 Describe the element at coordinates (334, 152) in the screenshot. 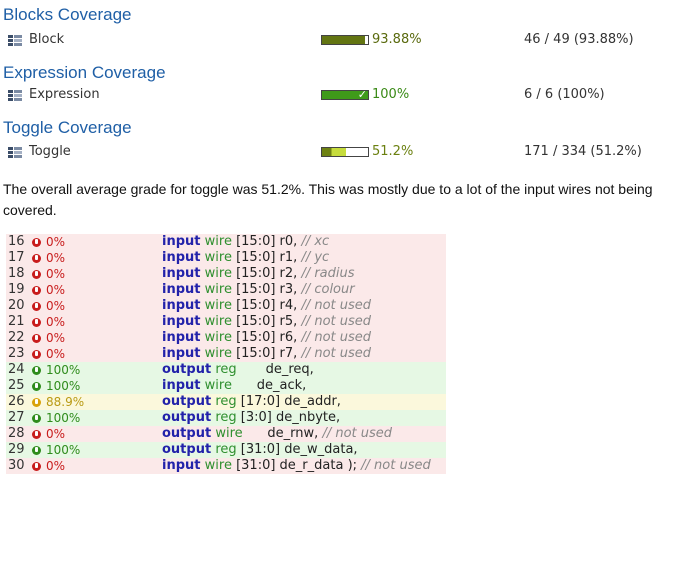

I see `toggle-coverage-fill` at that location.